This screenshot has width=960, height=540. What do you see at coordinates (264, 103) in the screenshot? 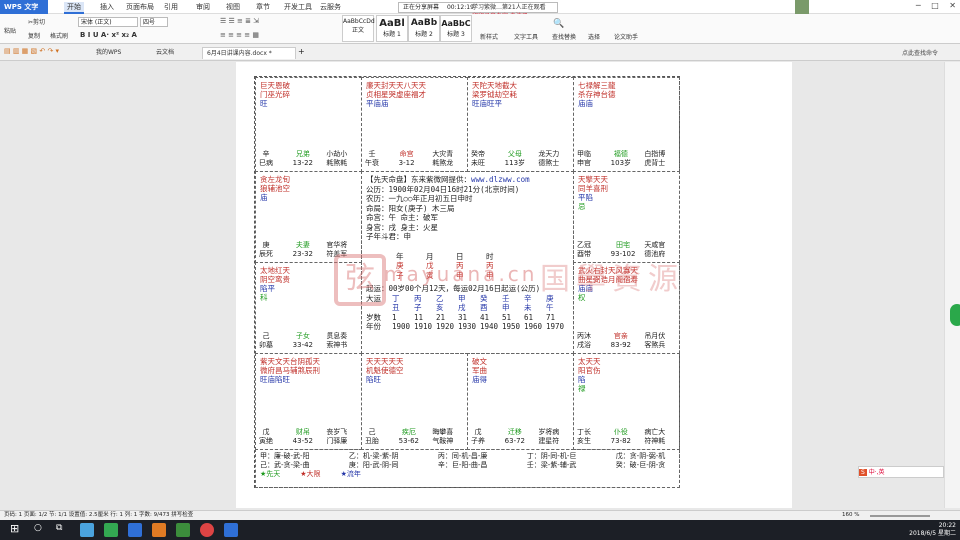
I see `star-line: 旺` at bounding box center [264, 103].